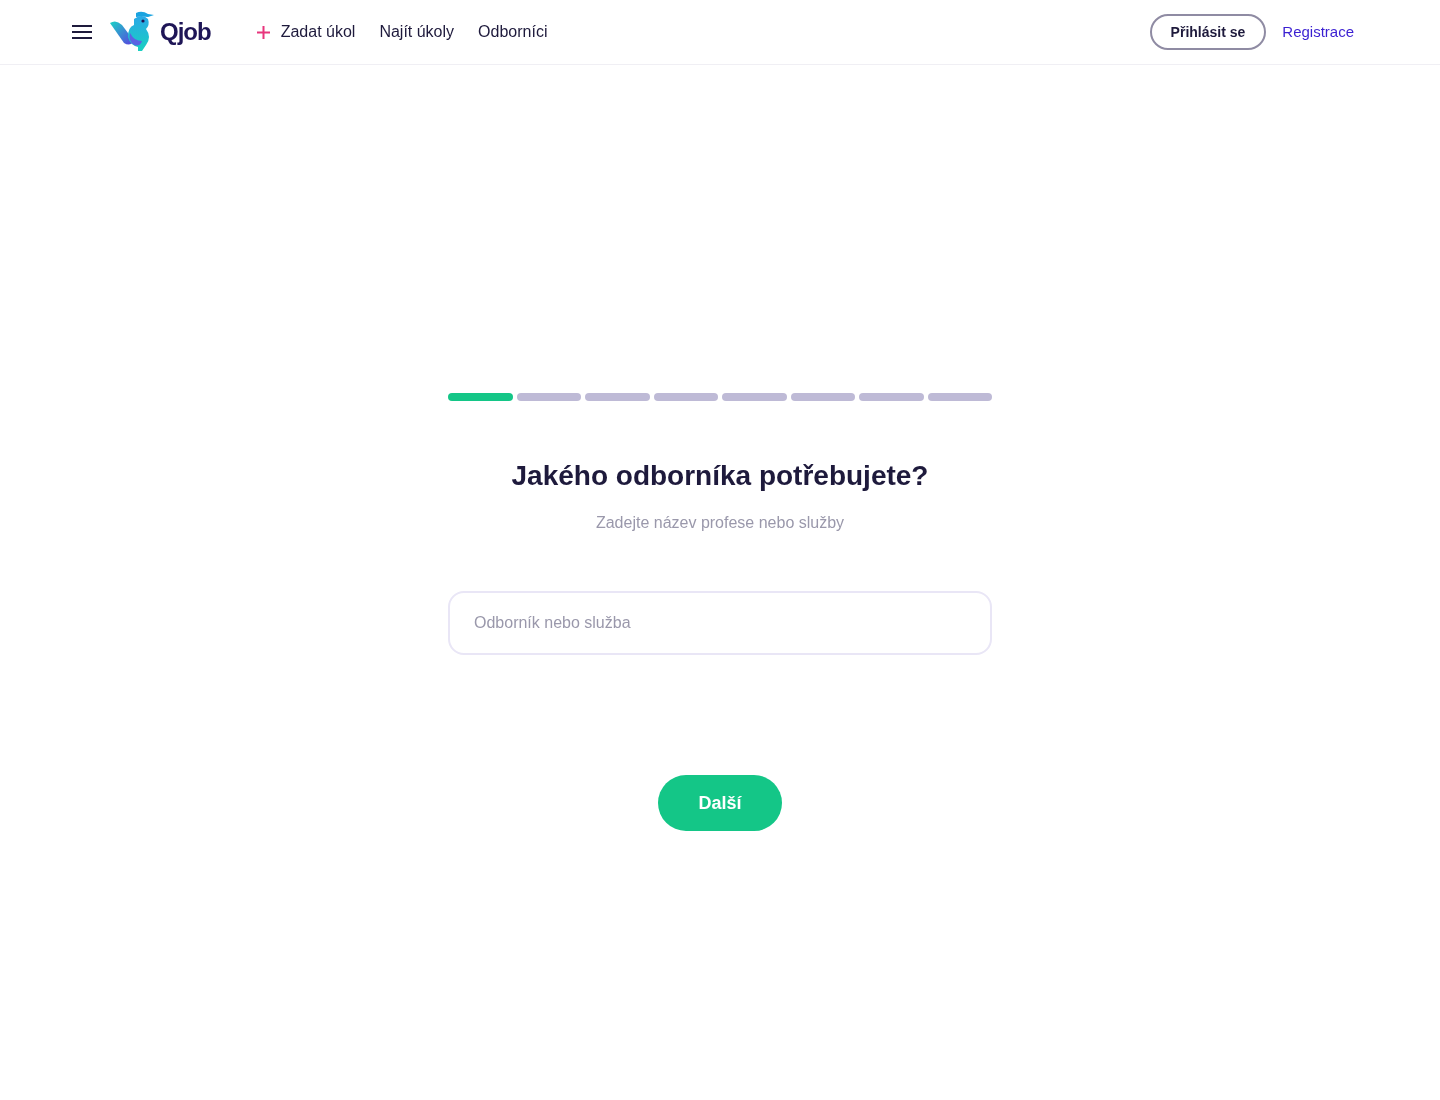 The width and height of the screenshot is (1440, 1100). Describe the element at coordinates (720, 476) in the screenshot. I see `question-title: Jakého odborníka potřebujete?` at that location.